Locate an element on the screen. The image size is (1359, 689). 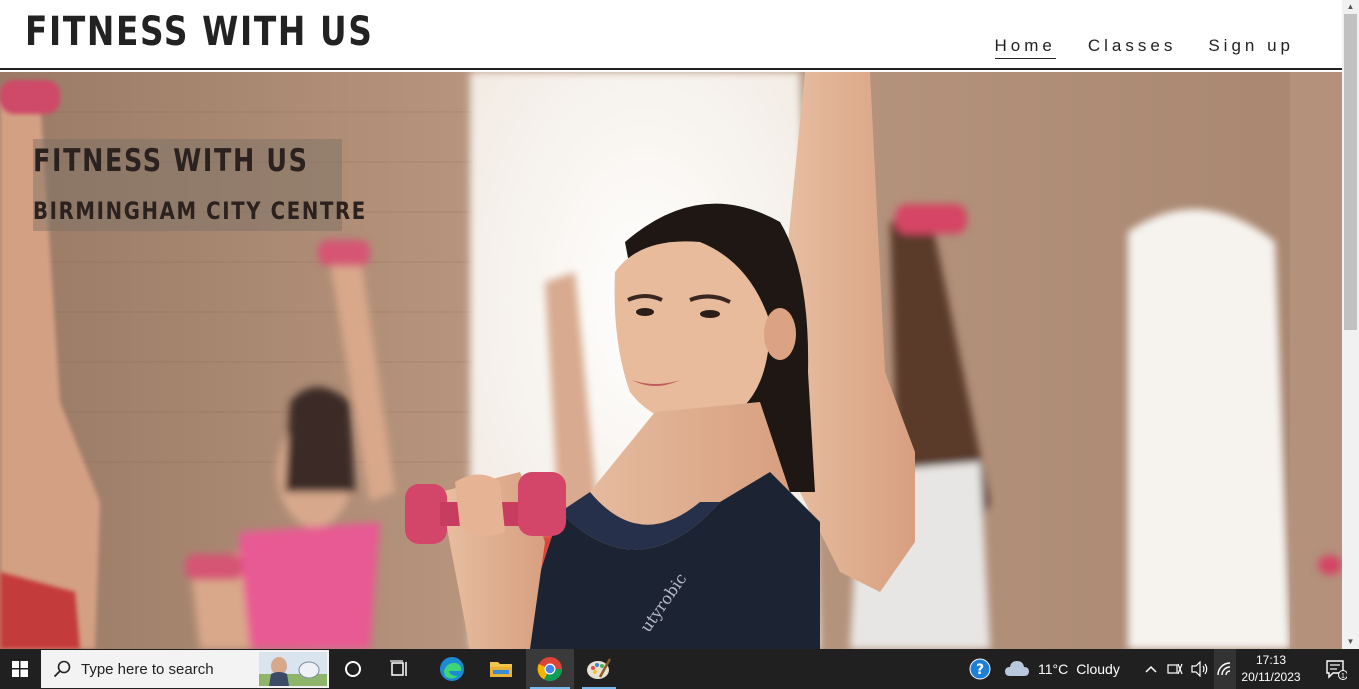
input-indicator-button is located at coordinates (1175, 669).